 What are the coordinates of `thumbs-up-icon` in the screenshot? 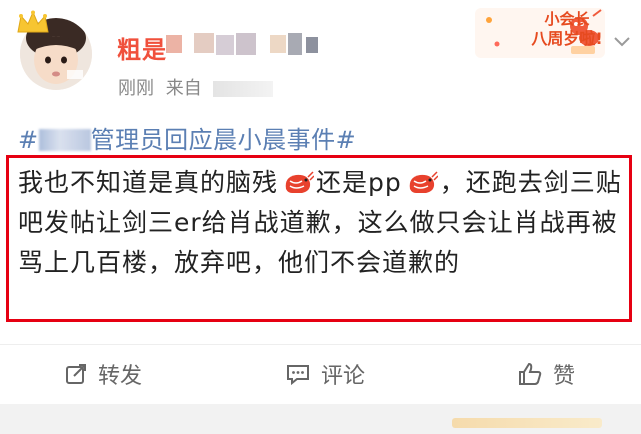 It's located at (530, 373).